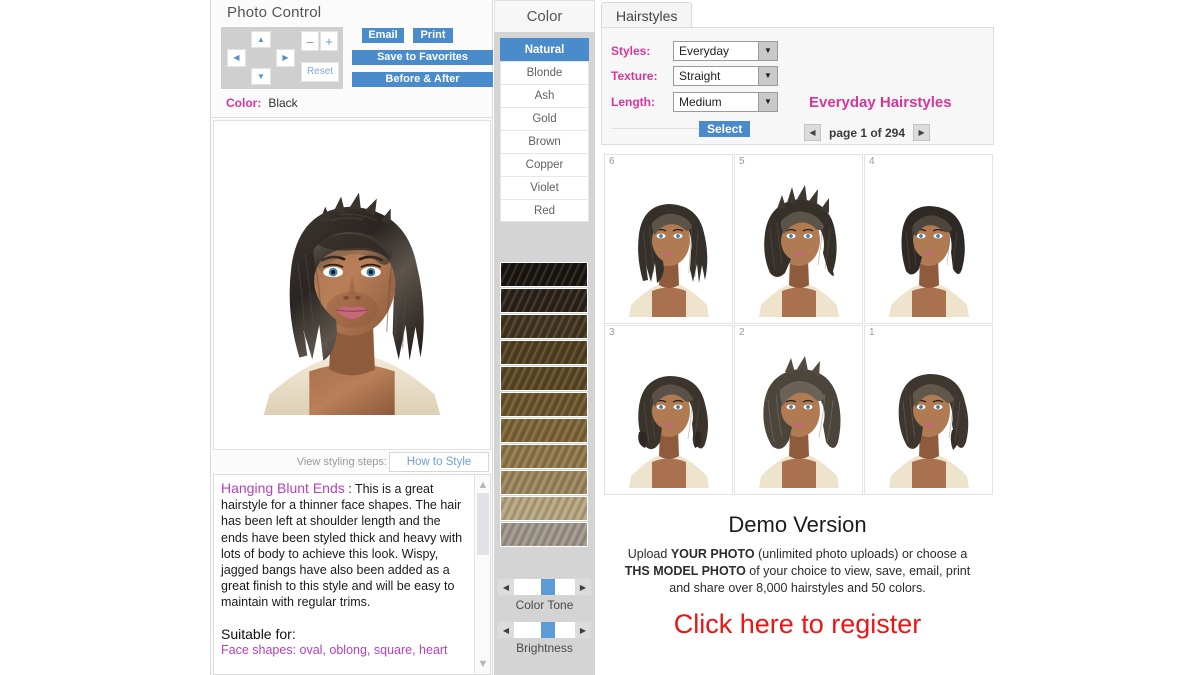  What do you see at coordinates (383, 35) in the screenshot?
I see `email-button: Email` at bounding box center [383, 35].